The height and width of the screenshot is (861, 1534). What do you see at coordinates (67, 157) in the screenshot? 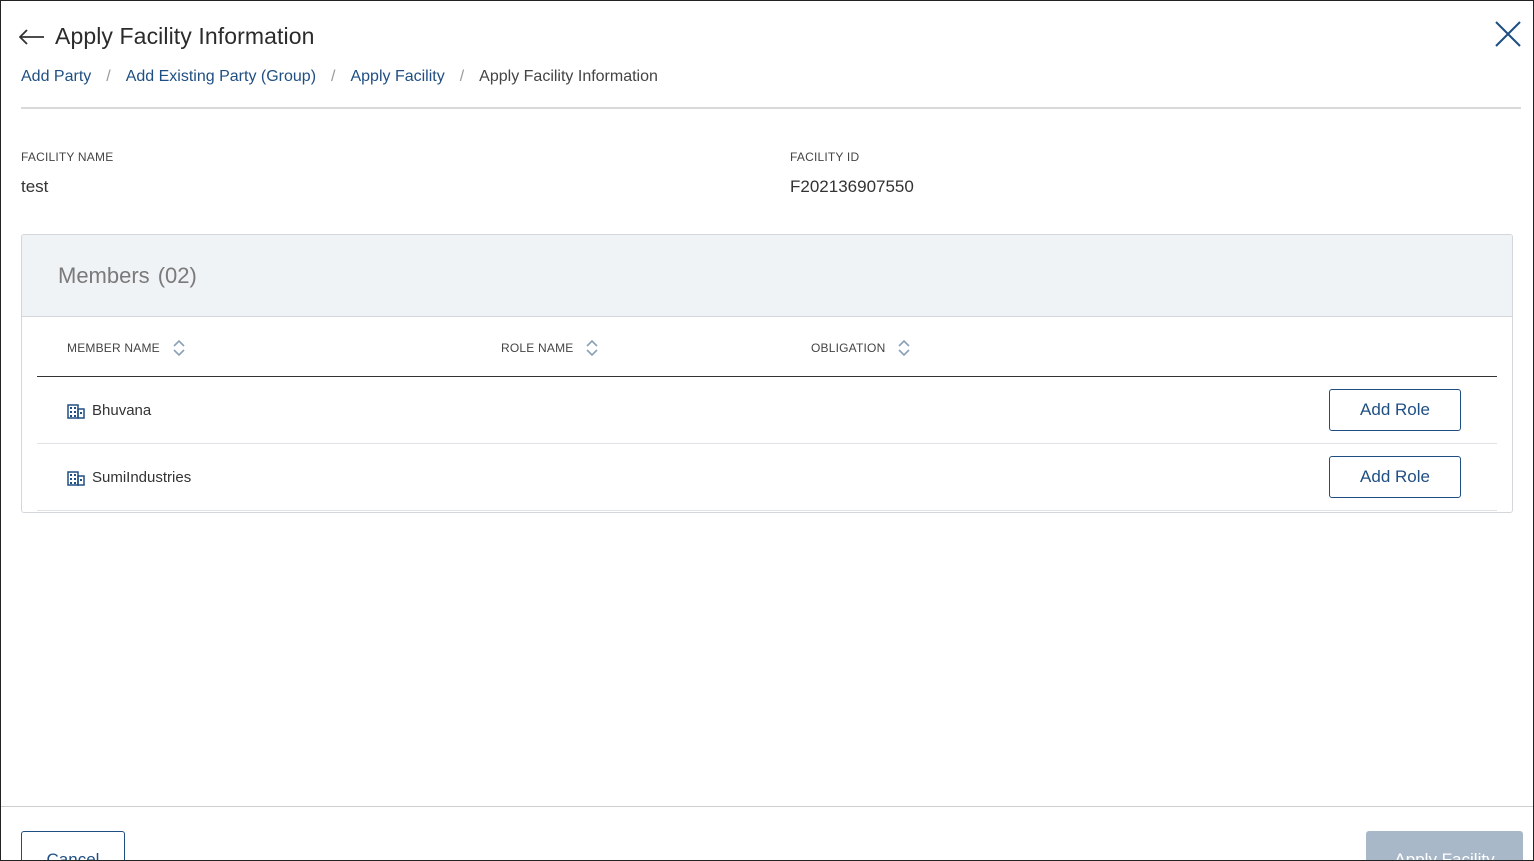
I see `facility-name-label: FACILITY NAME` at bounding box center [67, 157].